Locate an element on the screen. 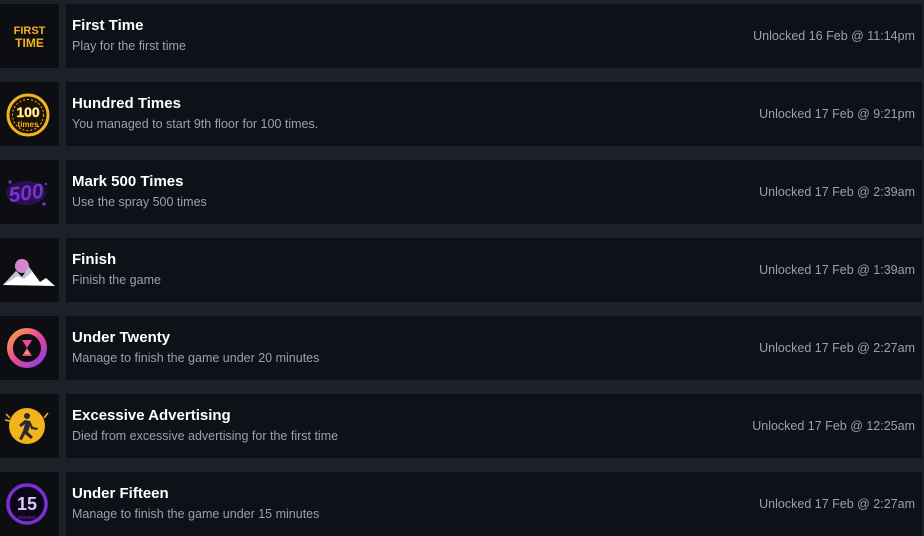 The width and height of the screenshot is (924, 536). svg-text: 15 is located at coordinates (27, 504).